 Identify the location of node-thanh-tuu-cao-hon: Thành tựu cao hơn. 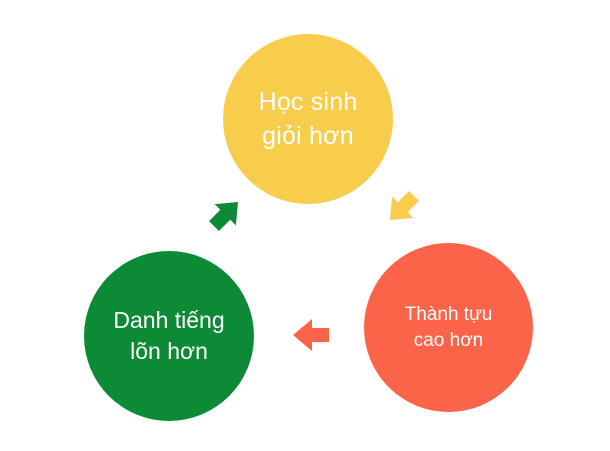
(448, 327).